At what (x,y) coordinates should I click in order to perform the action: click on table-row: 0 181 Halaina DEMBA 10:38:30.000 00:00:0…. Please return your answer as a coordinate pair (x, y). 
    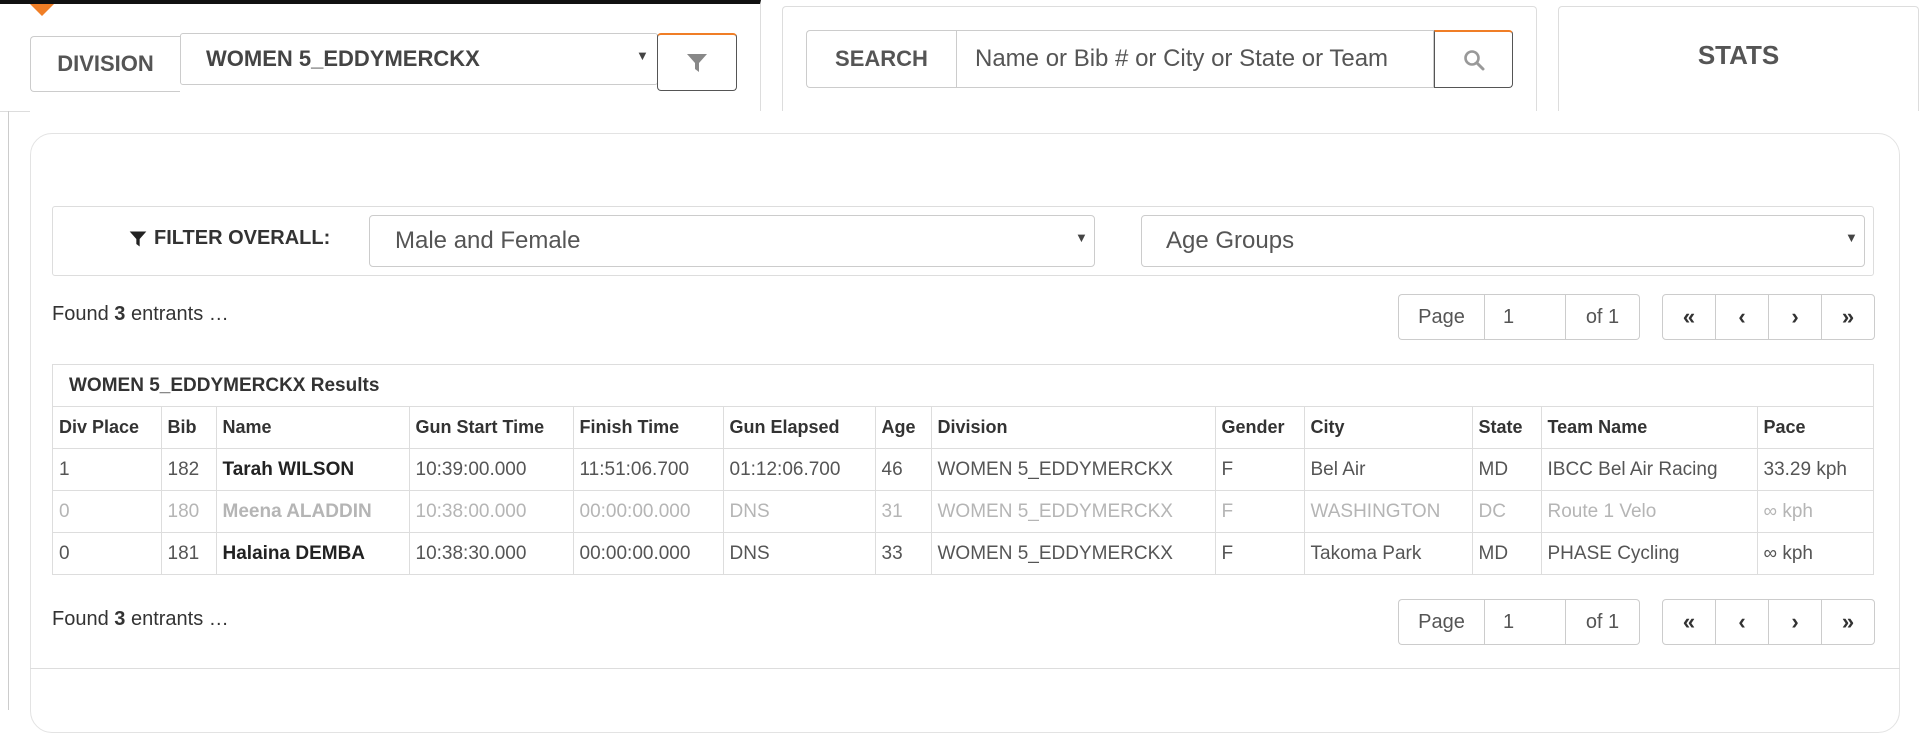
    Looking at the image, I should click on (963, 553).